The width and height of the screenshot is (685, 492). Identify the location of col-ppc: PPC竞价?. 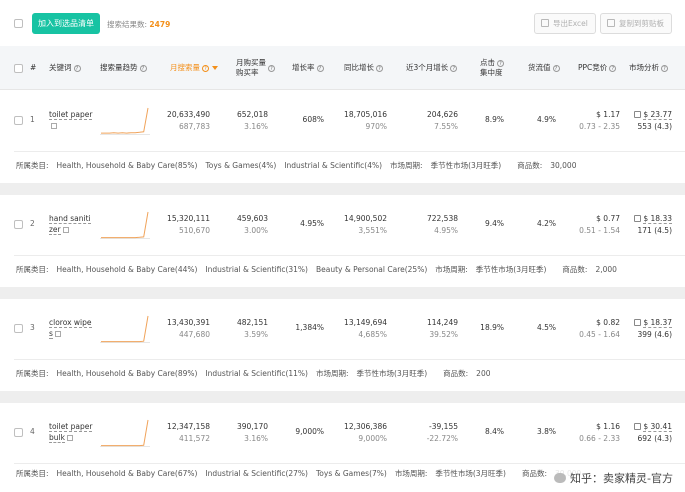
(597, 68).